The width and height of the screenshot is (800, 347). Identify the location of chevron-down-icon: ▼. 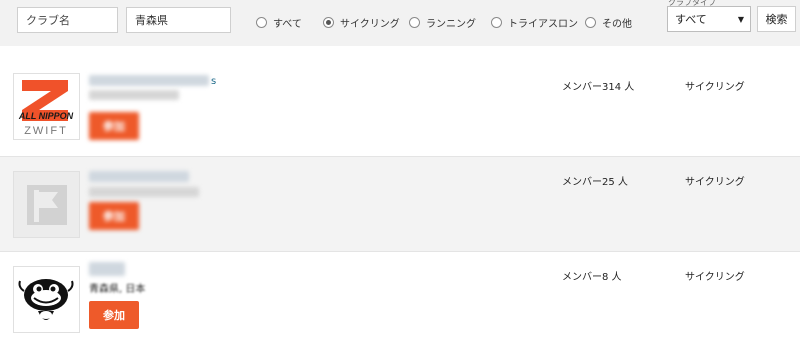
(740, 19).